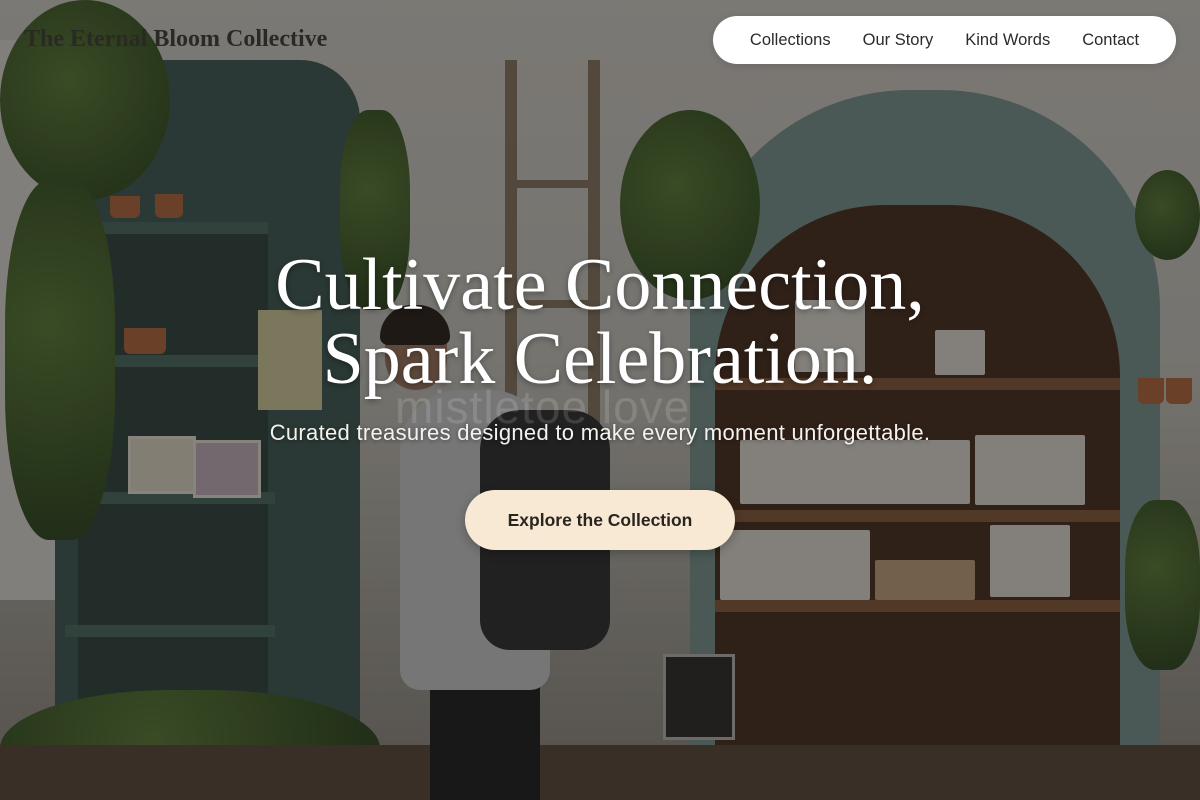 Image resolution: width=1200 pixels, height=800 pixels. Describe the element at coordinates (790, 40) in the screenshot. I see `nav-link-collections: Collections` at that location.